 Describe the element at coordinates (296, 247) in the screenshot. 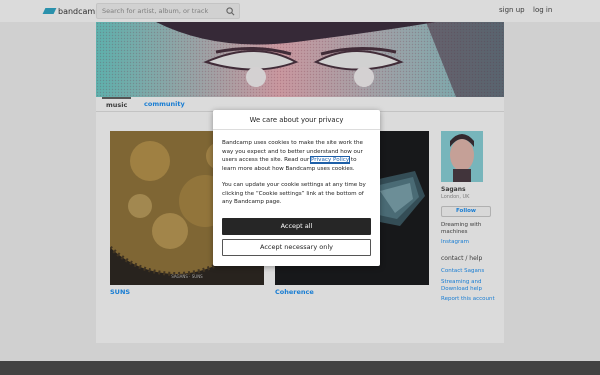

I see `accept-necessary-button: Accept necessary only` at that location.